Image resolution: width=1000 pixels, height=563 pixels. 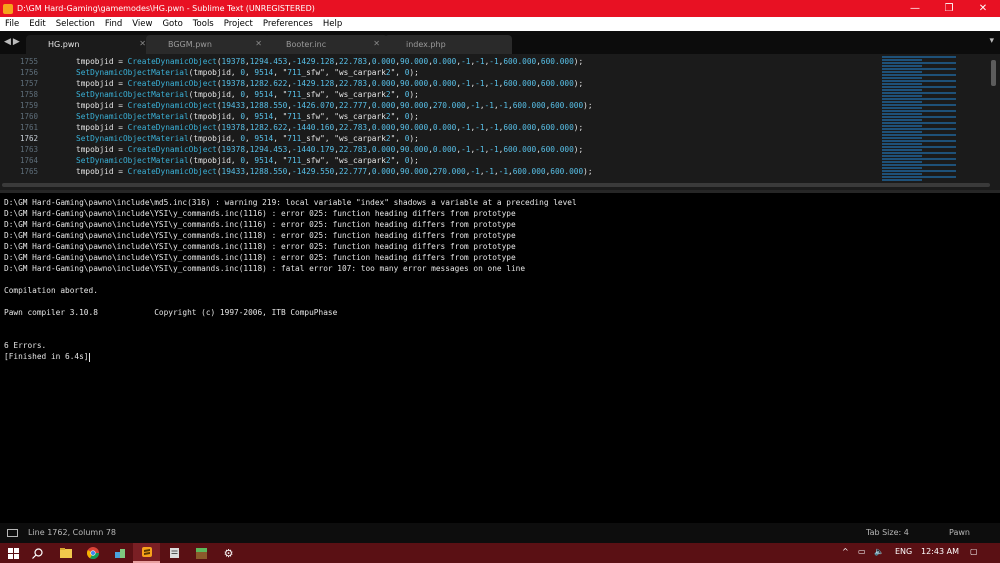 I want to click on tab-index-php: index.php, so click(x=448, y=44).